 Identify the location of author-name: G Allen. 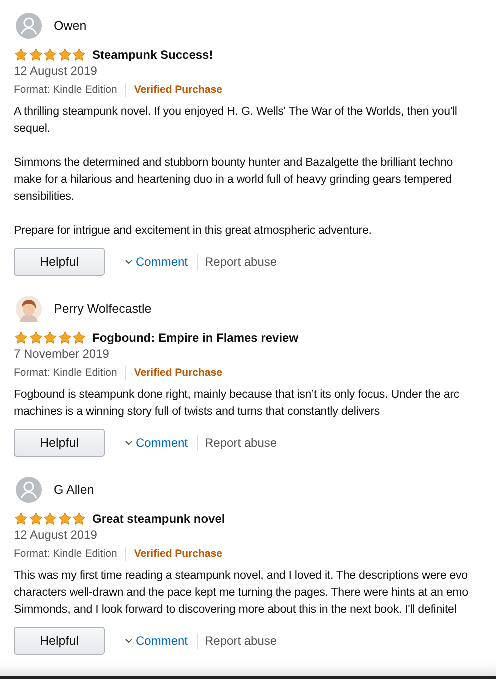
(74, 490).